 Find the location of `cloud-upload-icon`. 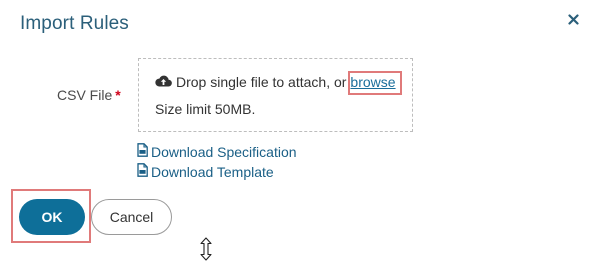

cloud-upload-icon is located at coordinates (163, 82).